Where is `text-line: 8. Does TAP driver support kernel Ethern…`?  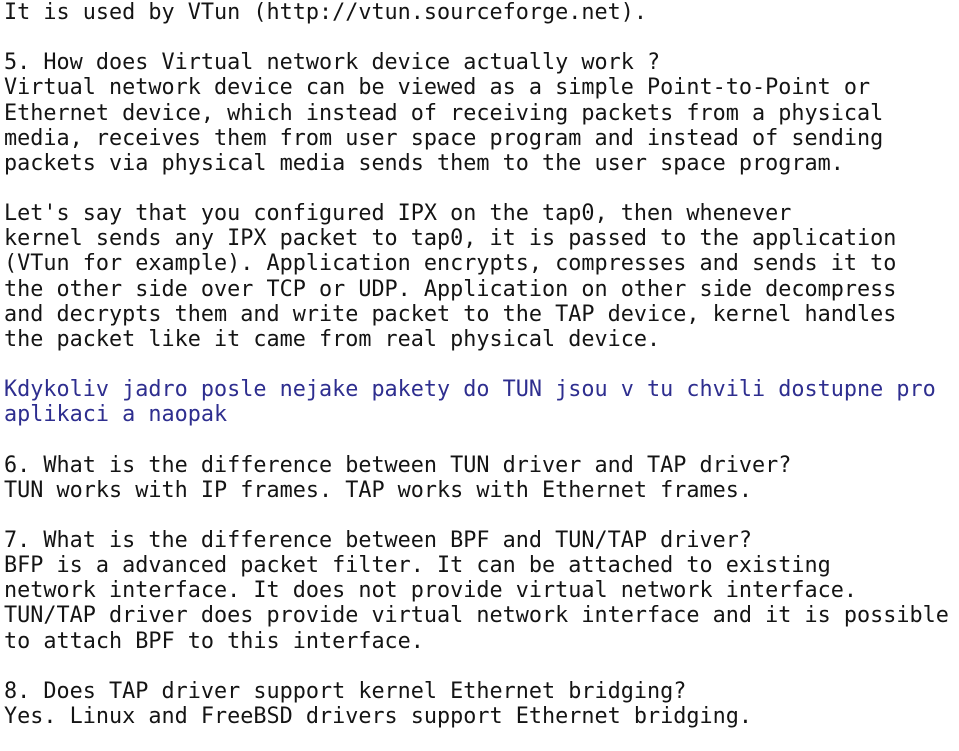 text-line: 8. Does TAP driver support kernel Ethern… is located at coordinates (345, 691).